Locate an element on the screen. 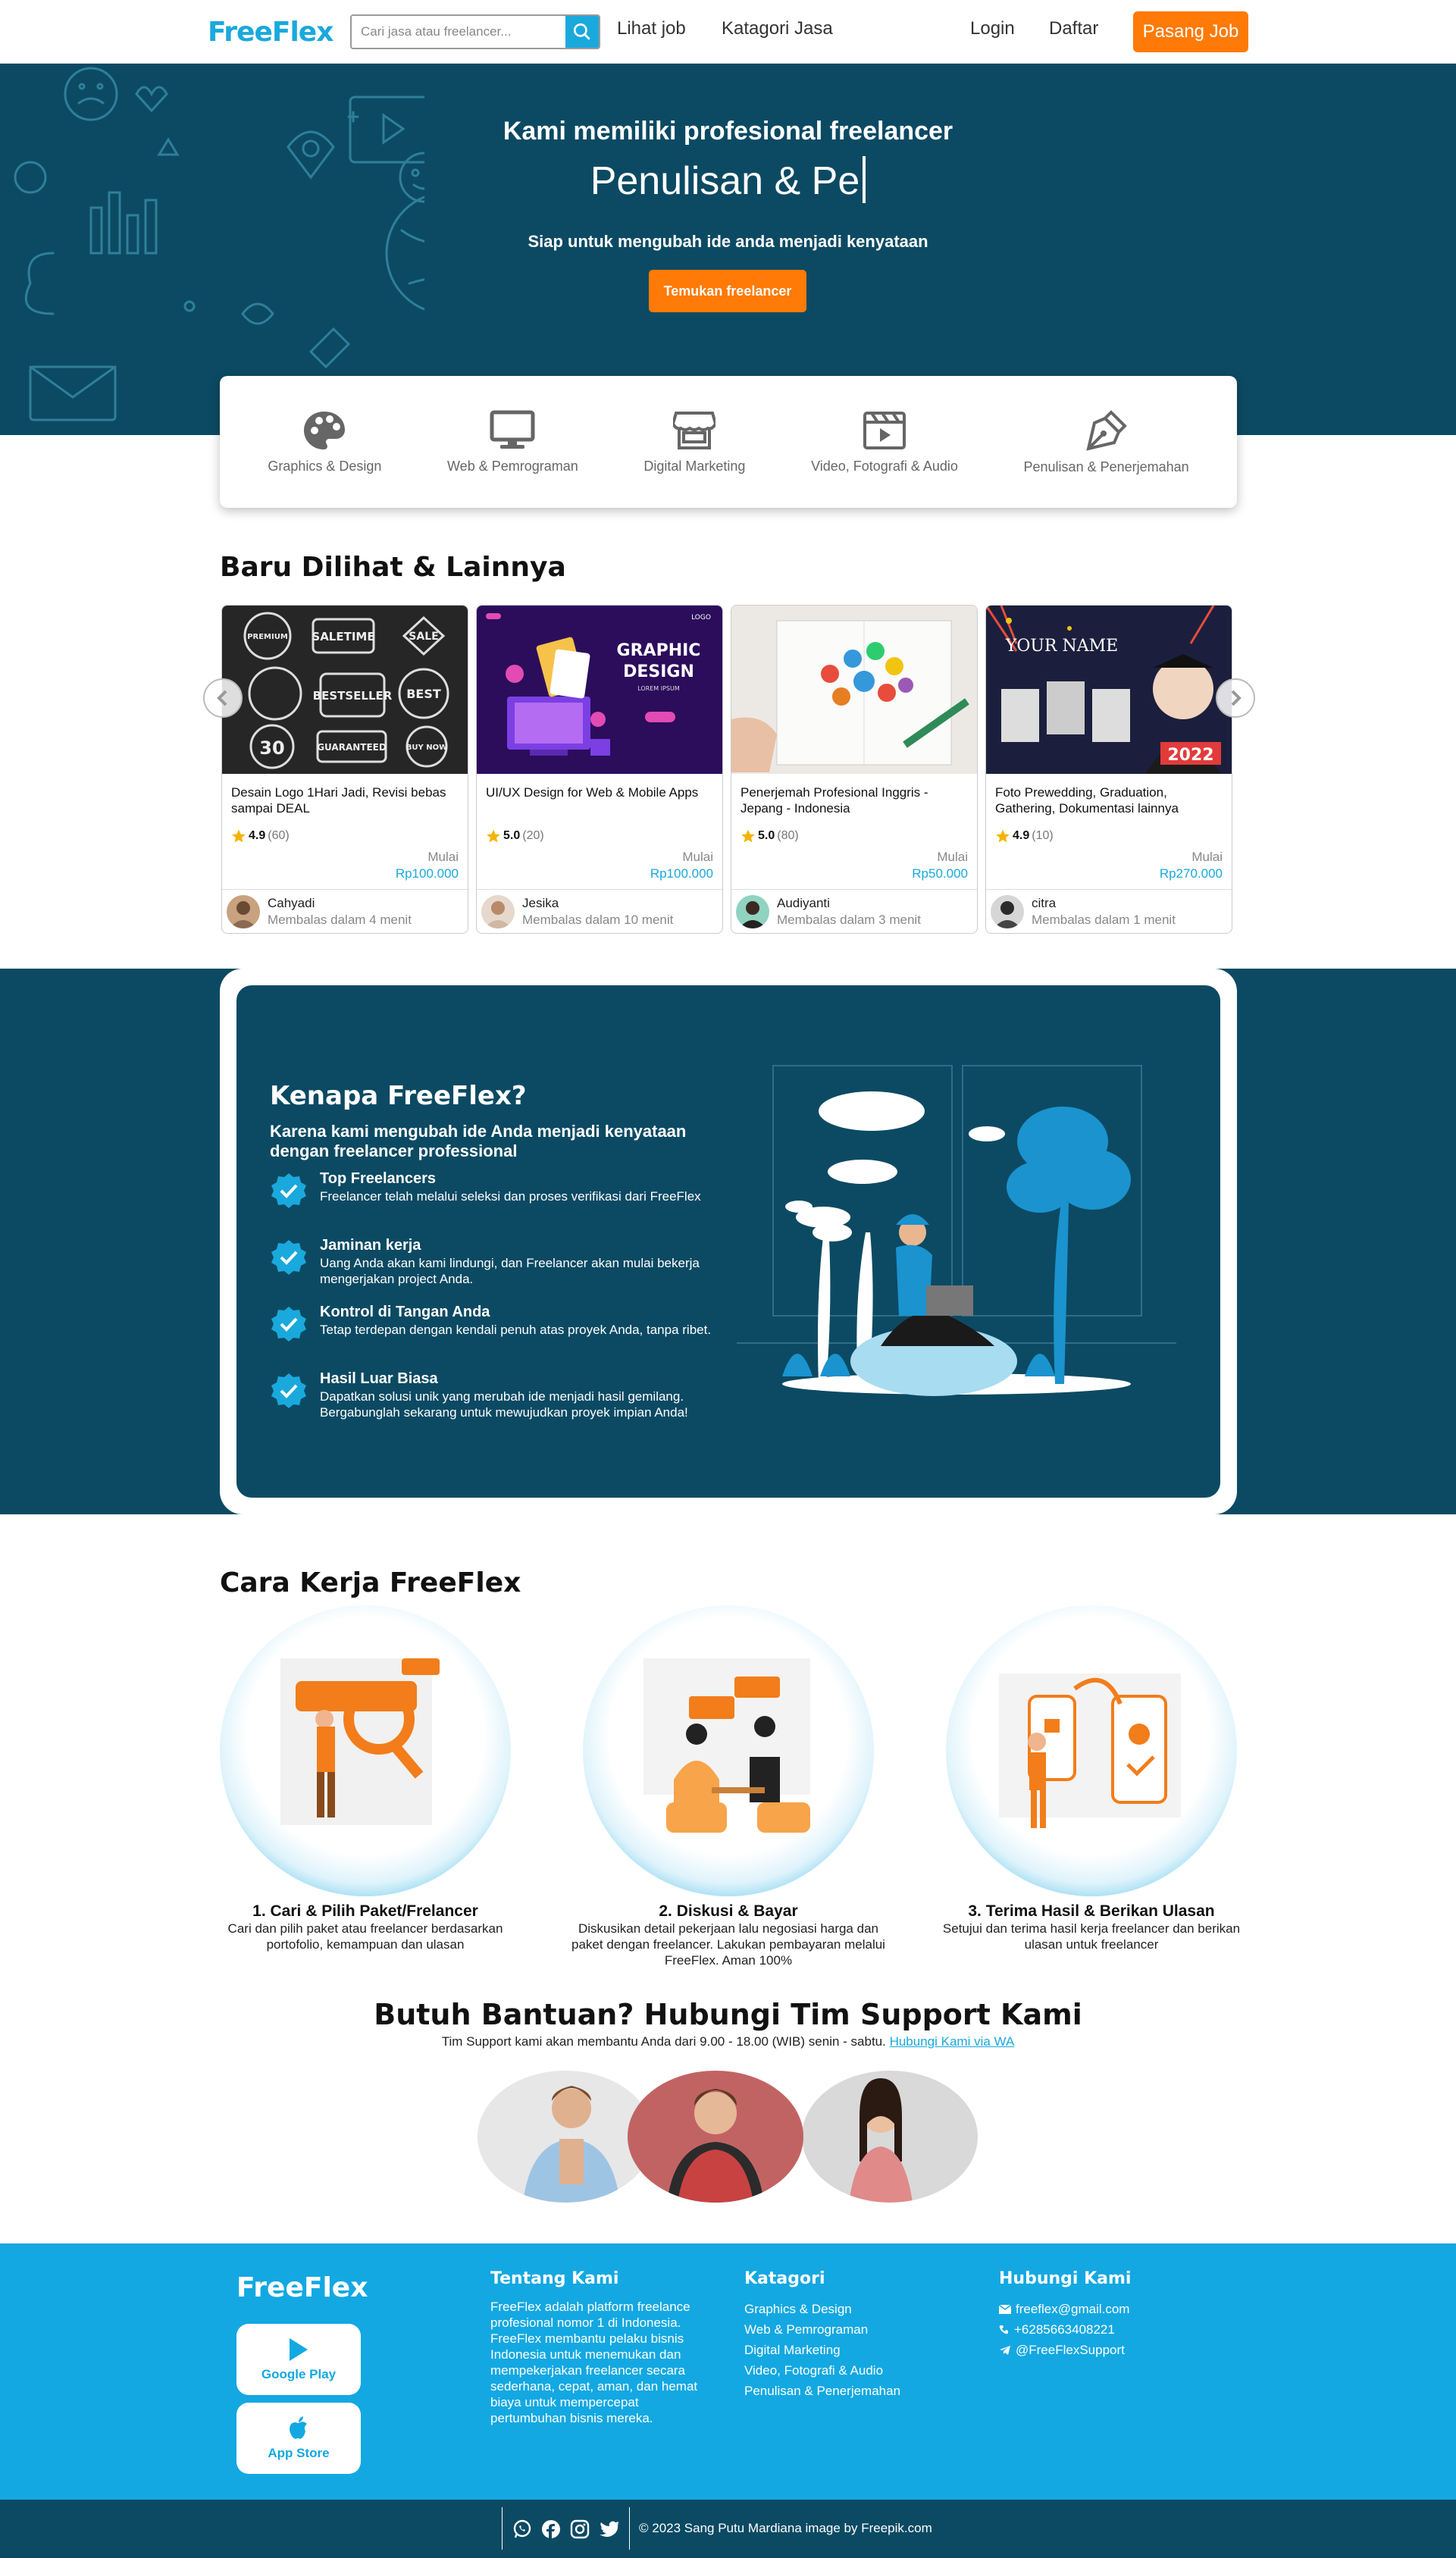 The width and height of the screenshot is (1456, 2558). footer-category-link: Graphics & Design is located at coordinates (850, 2309).